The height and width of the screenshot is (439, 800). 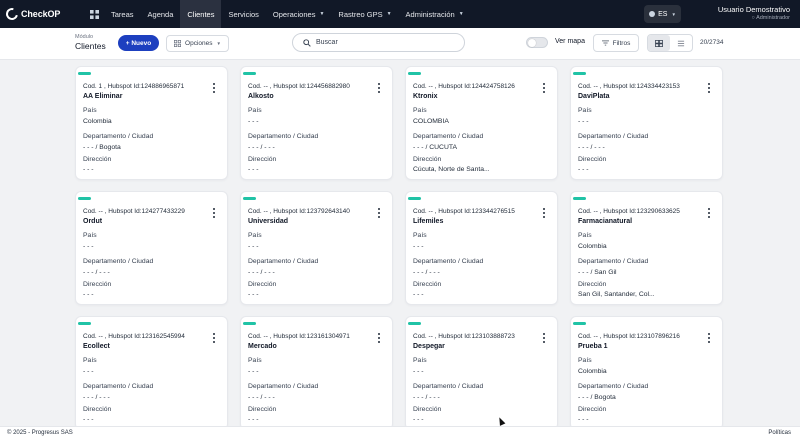 I want to click on globe-icon, so click(x=652, y=14).